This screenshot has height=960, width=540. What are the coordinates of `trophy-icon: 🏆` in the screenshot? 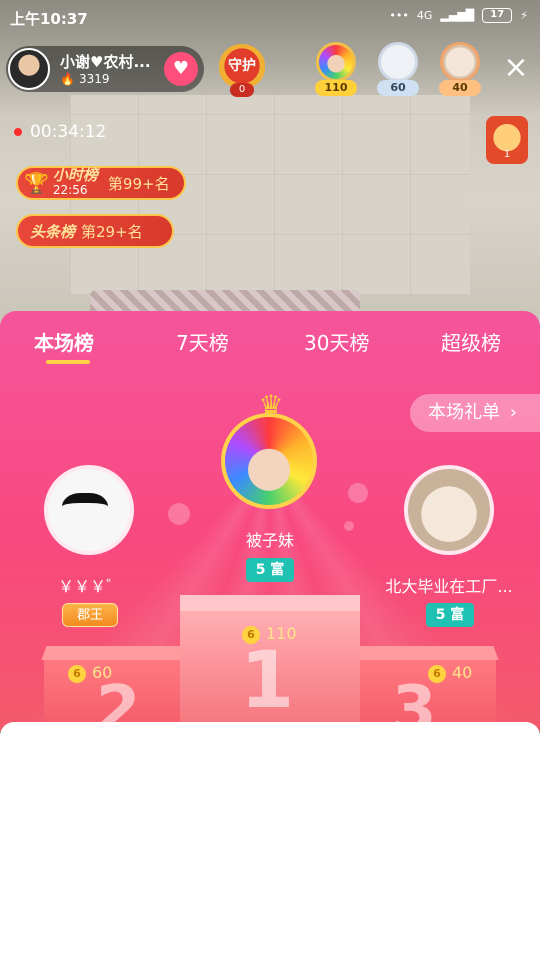 It's located at (36, 183).